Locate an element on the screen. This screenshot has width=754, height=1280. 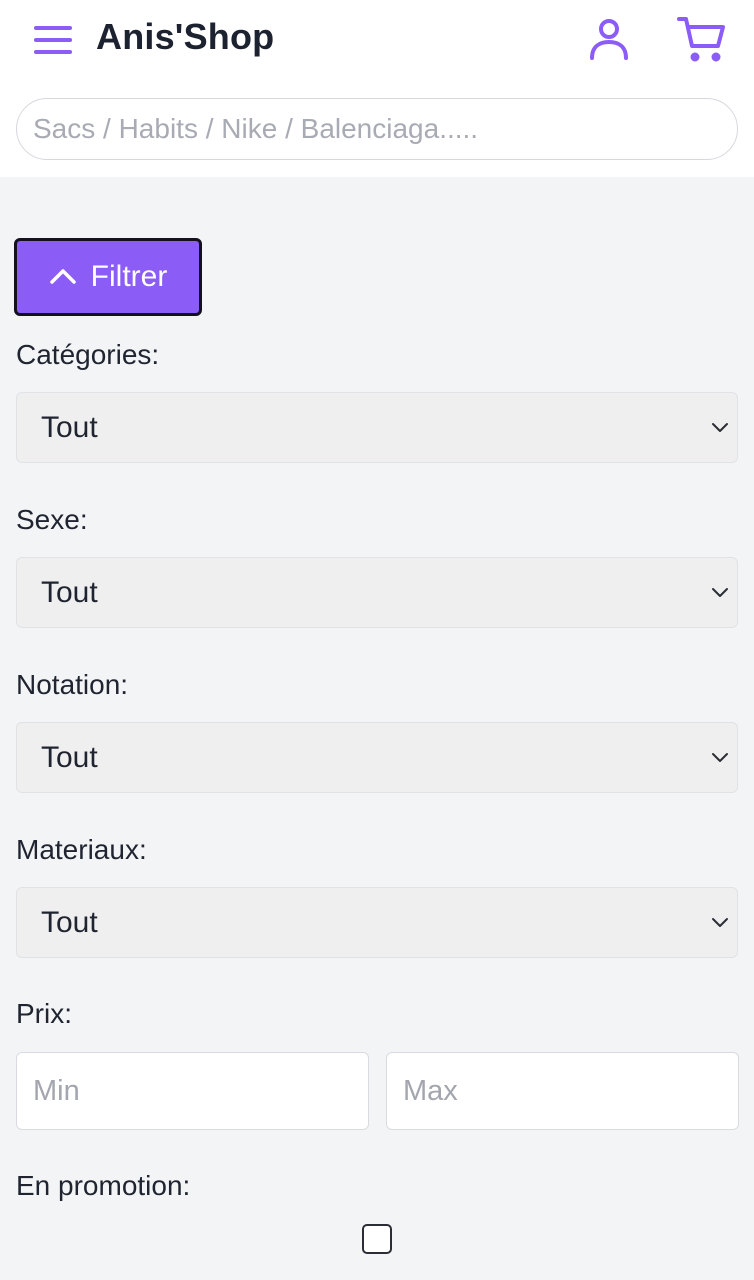
filter-toggle-label: Filtrer is located at coordinates (129, 276).